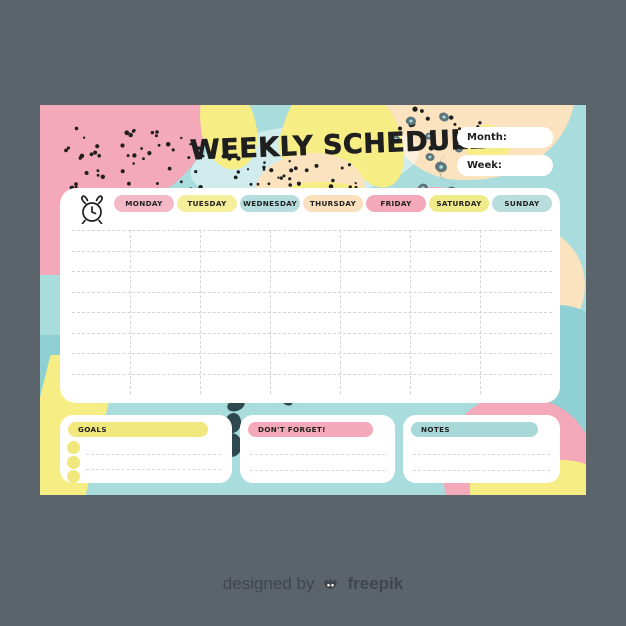  Describe the element at coordinates (138, 429) in the screenshot. I see `goals-title: GOALS` at that location.